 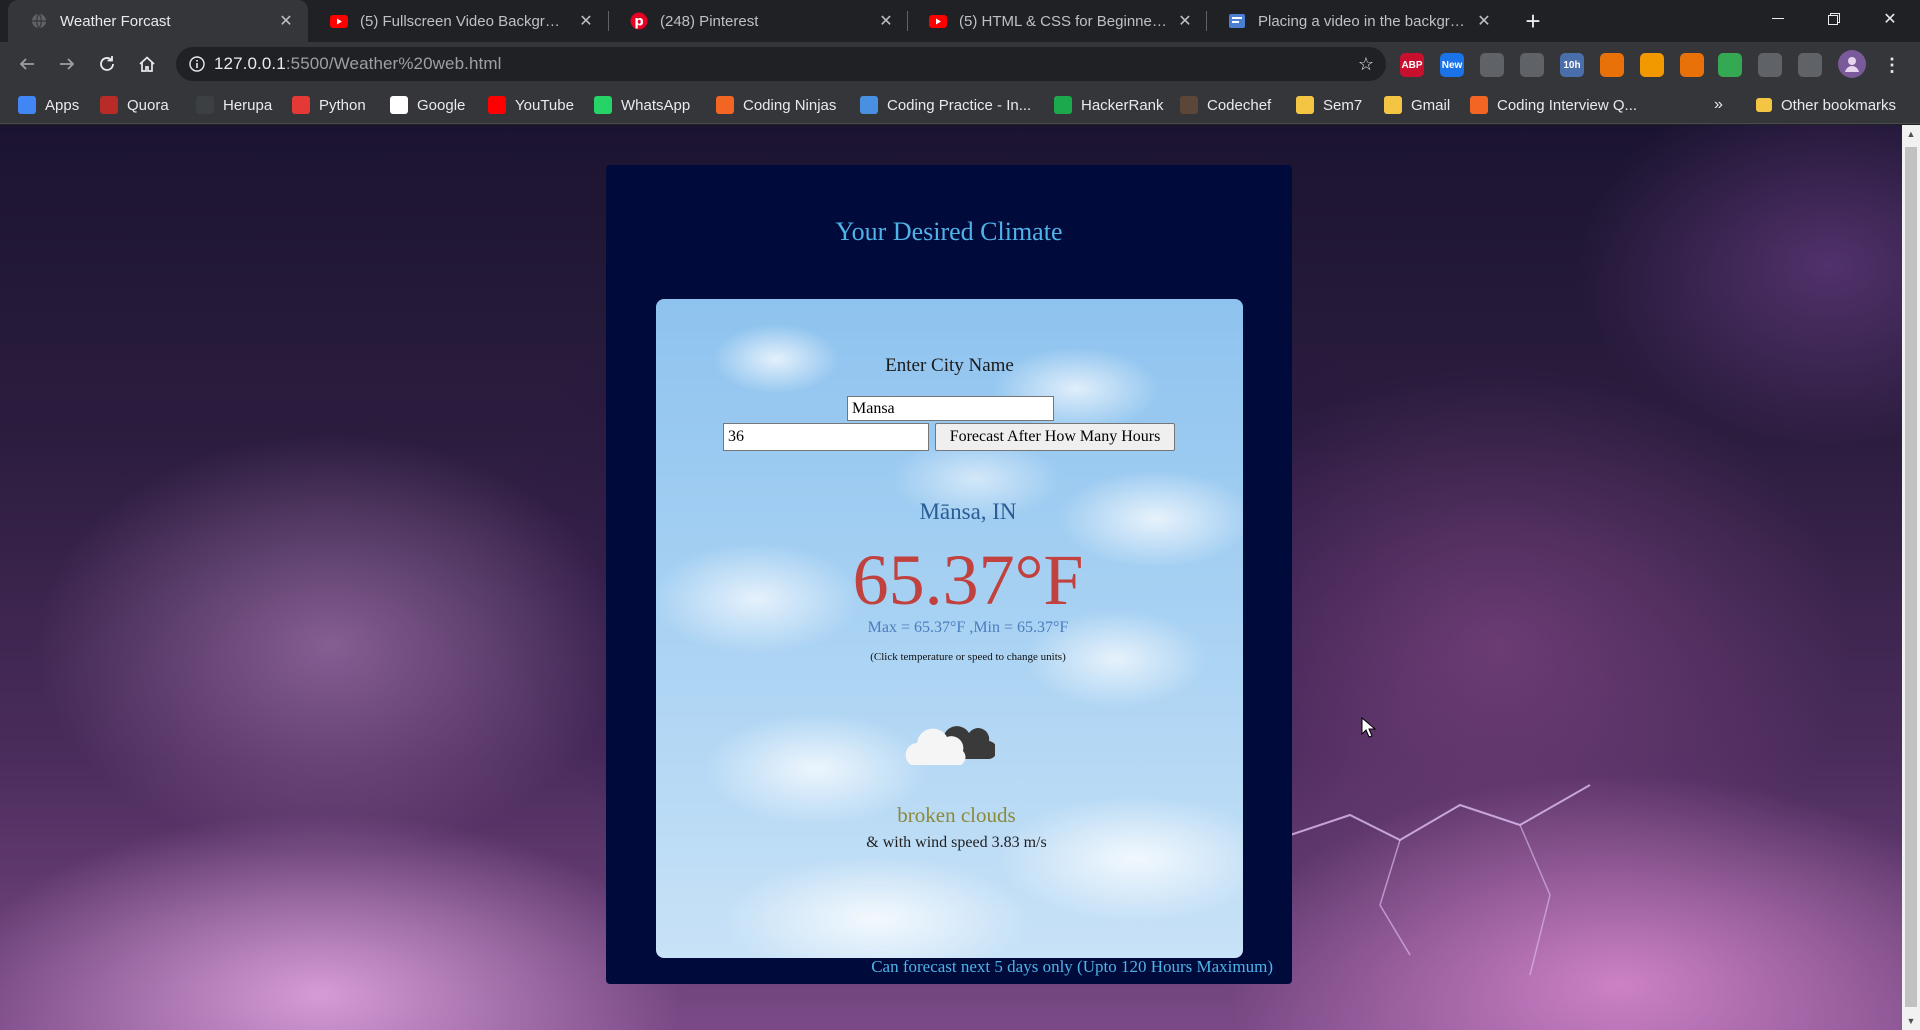 I want to click on page-scrollbar: ▲ ▼, so click(x=1911, y=577).